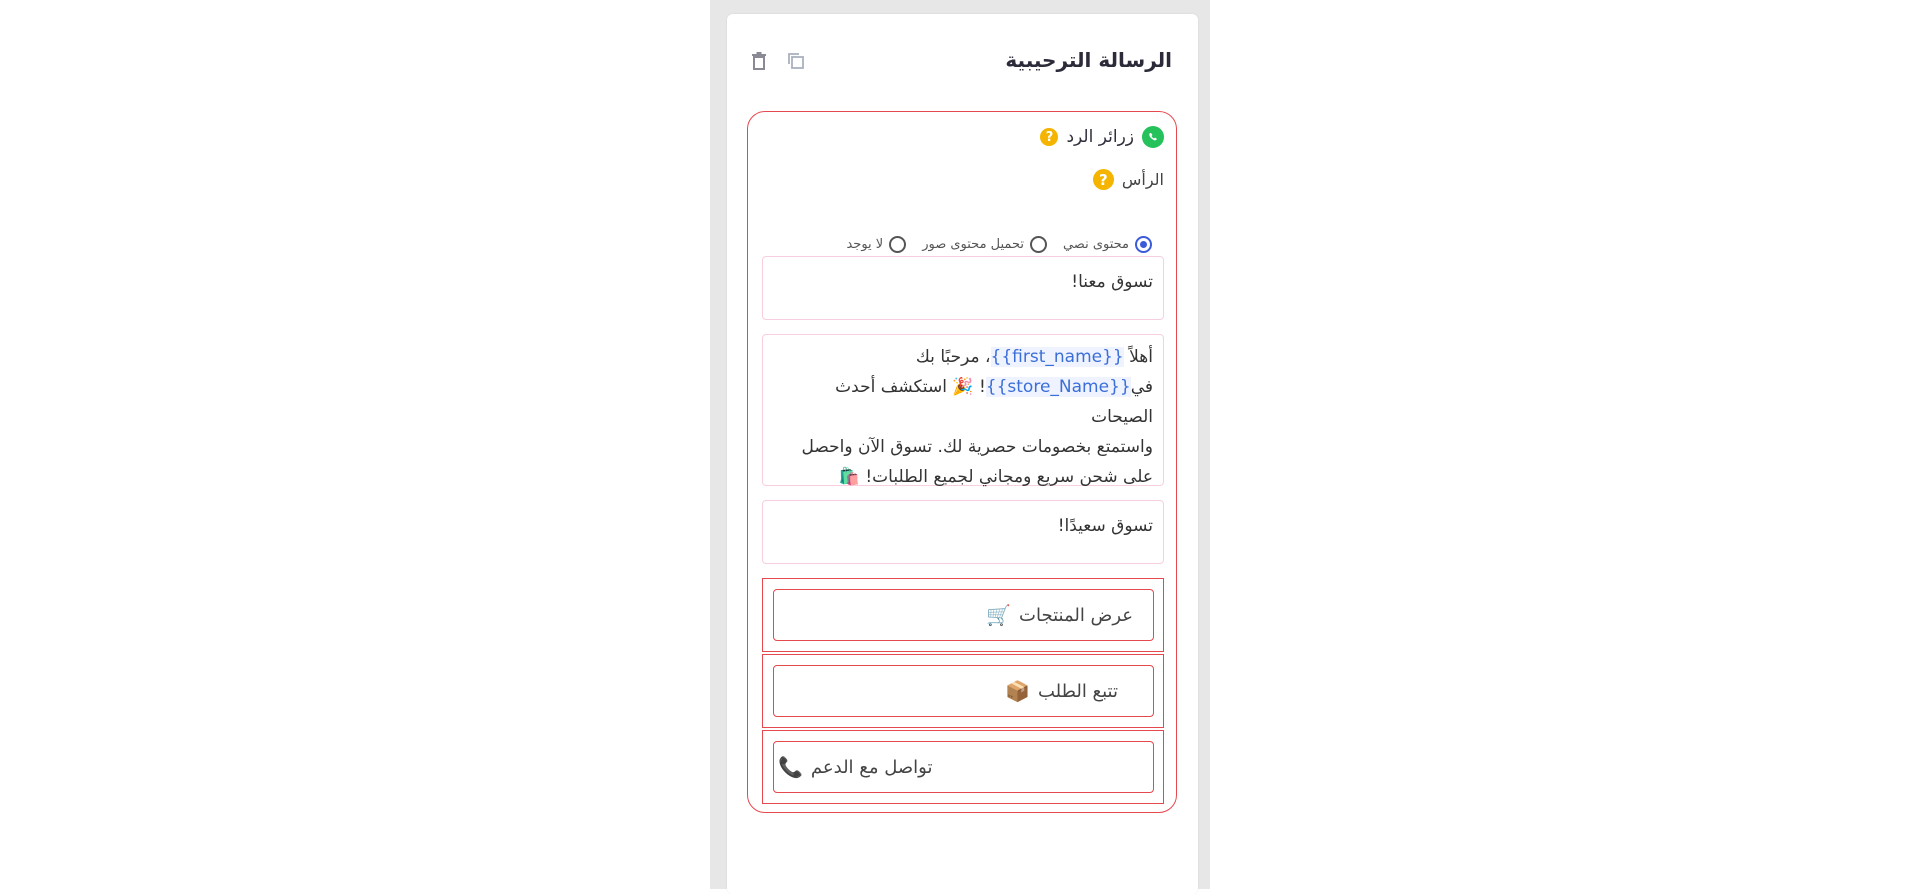  I want to click on cart-icon: 🛒, so click(999, 615).